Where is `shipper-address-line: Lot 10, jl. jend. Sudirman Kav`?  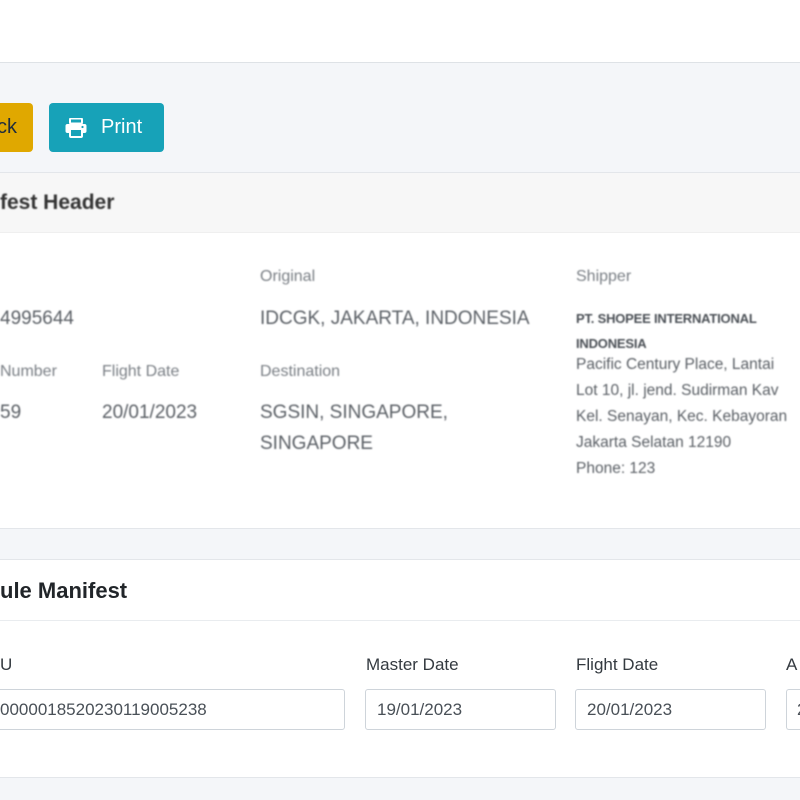
shipper-address-line: Lot 10, jl. jend. Sudirman Kav is located at coordinates (677, 390).